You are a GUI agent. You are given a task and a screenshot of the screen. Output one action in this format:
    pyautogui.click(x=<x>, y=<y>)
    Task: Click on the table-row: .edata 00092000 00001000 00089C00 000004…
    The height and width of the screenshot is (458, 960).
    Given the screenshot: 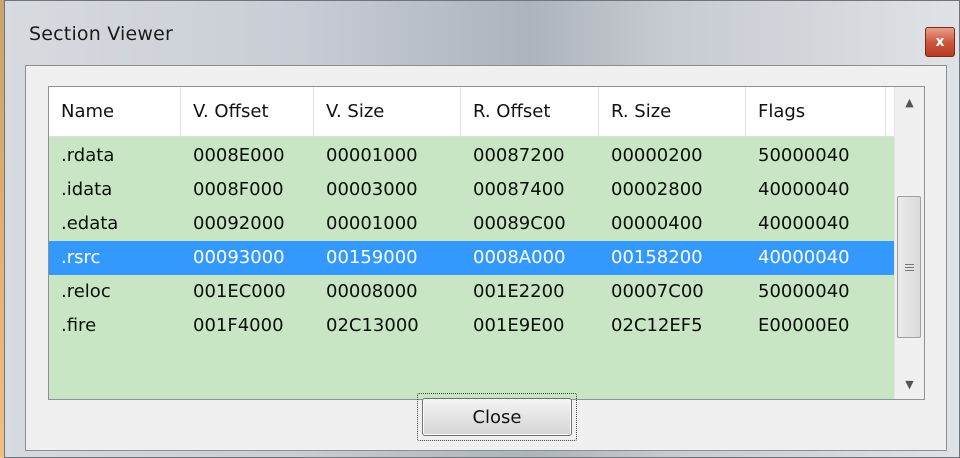 What is the action you would take?
    pyautogui.click(x=471, y=224)
    